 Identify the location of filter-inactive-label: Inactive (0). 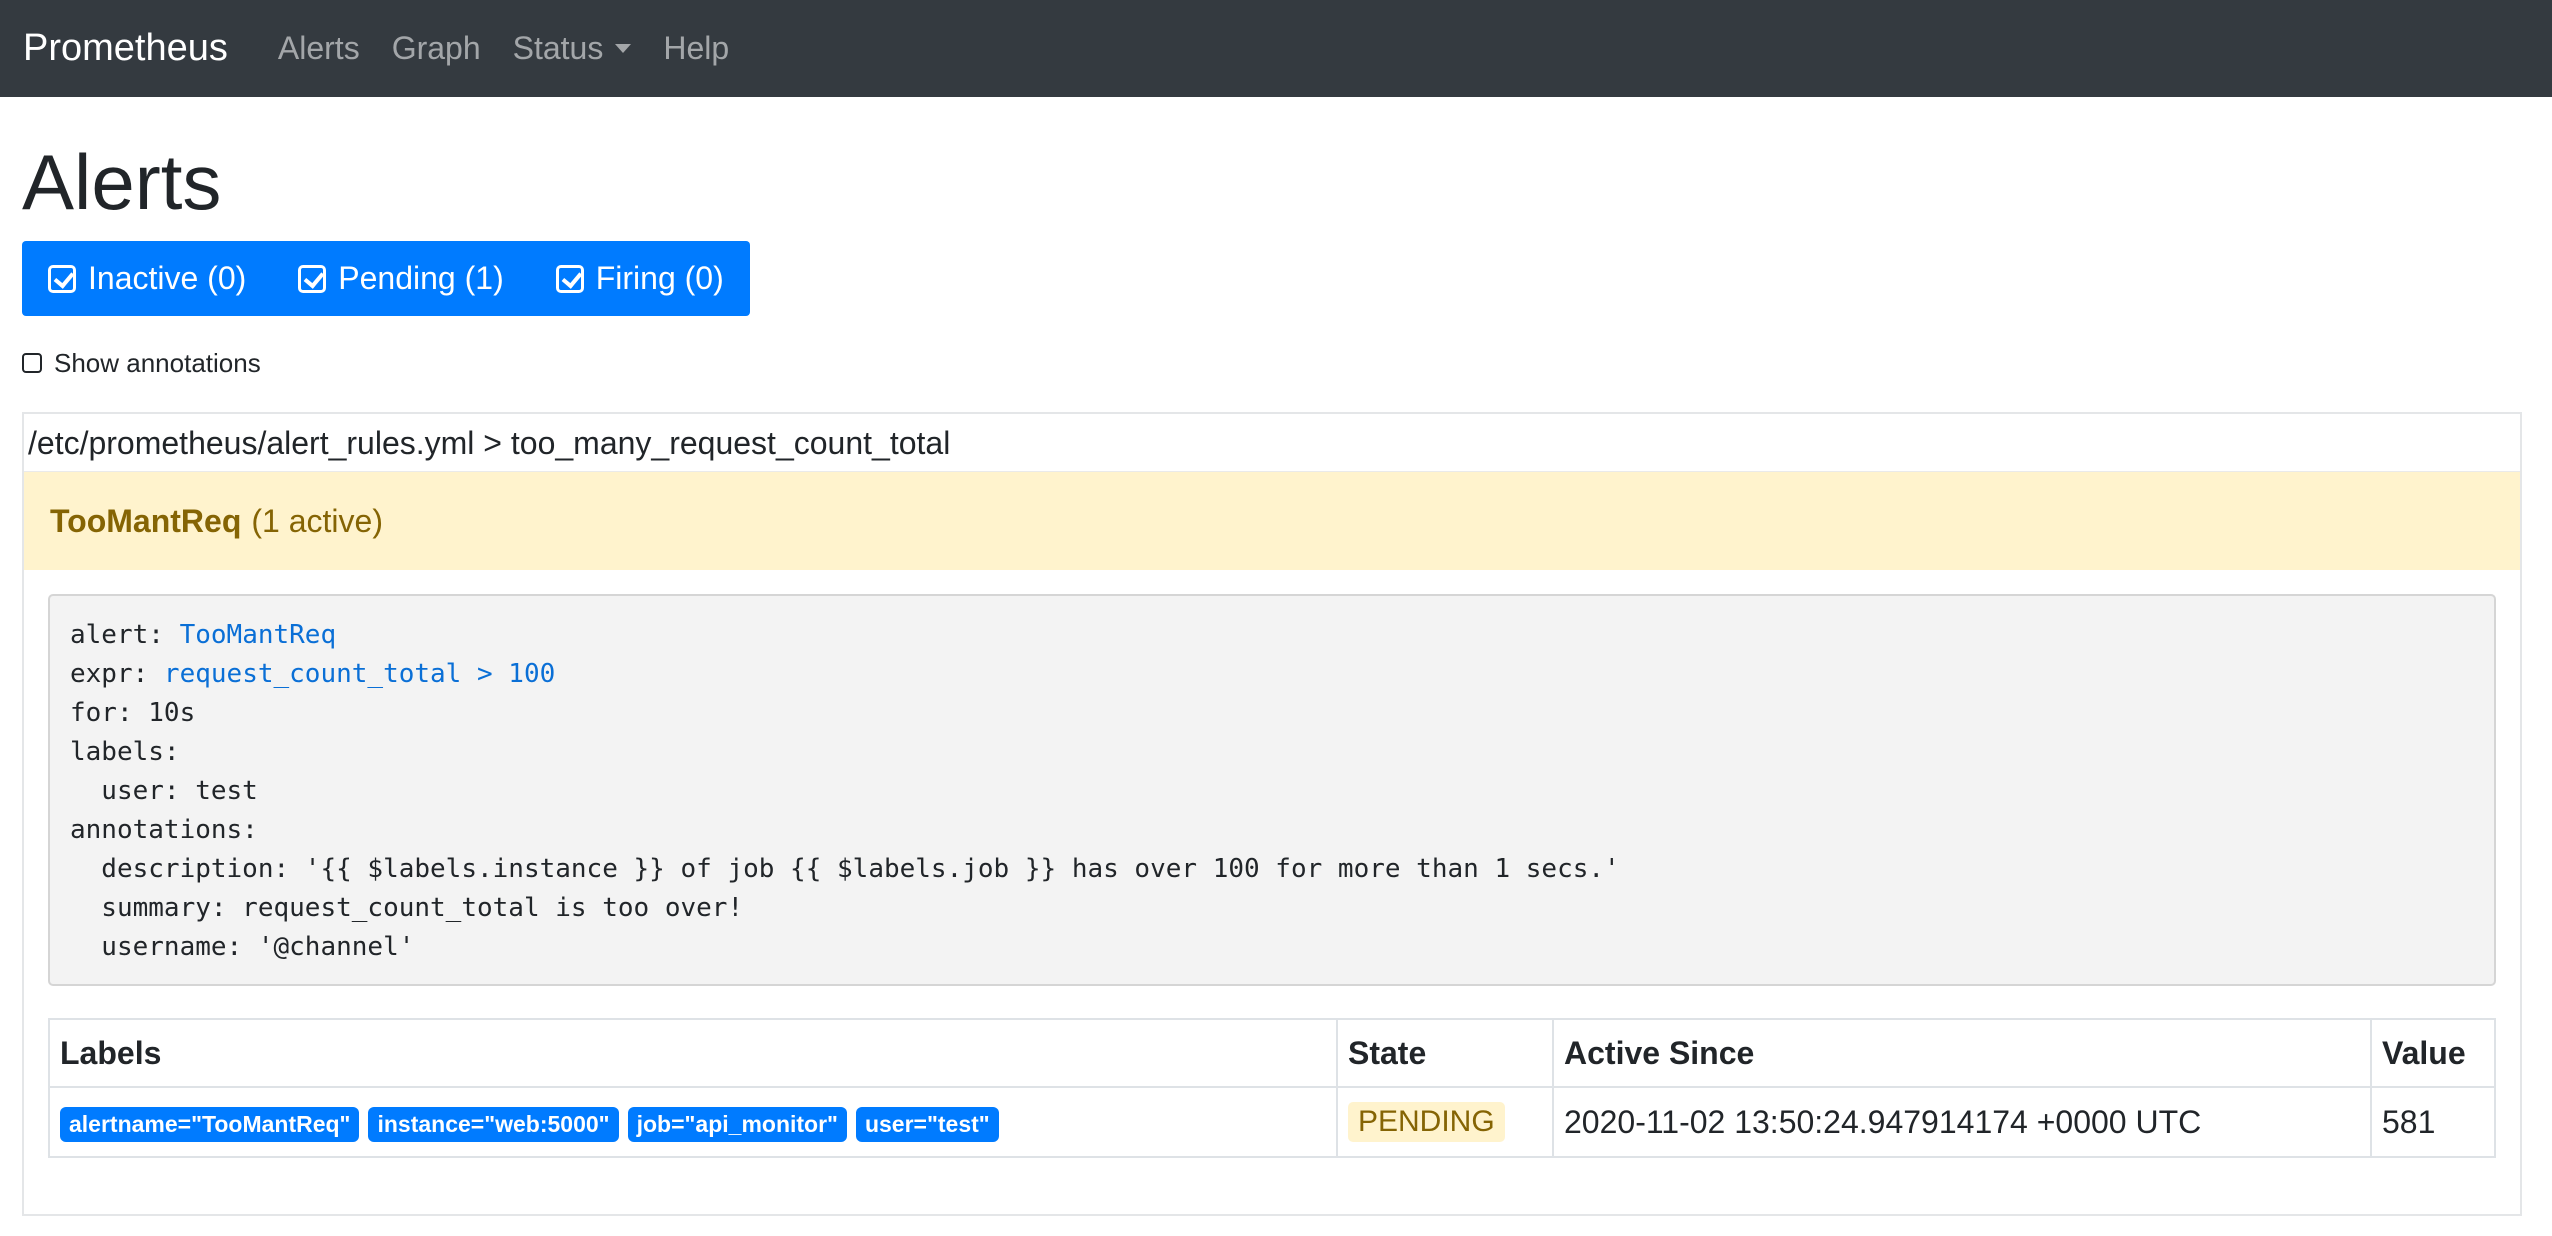
(167, 278).